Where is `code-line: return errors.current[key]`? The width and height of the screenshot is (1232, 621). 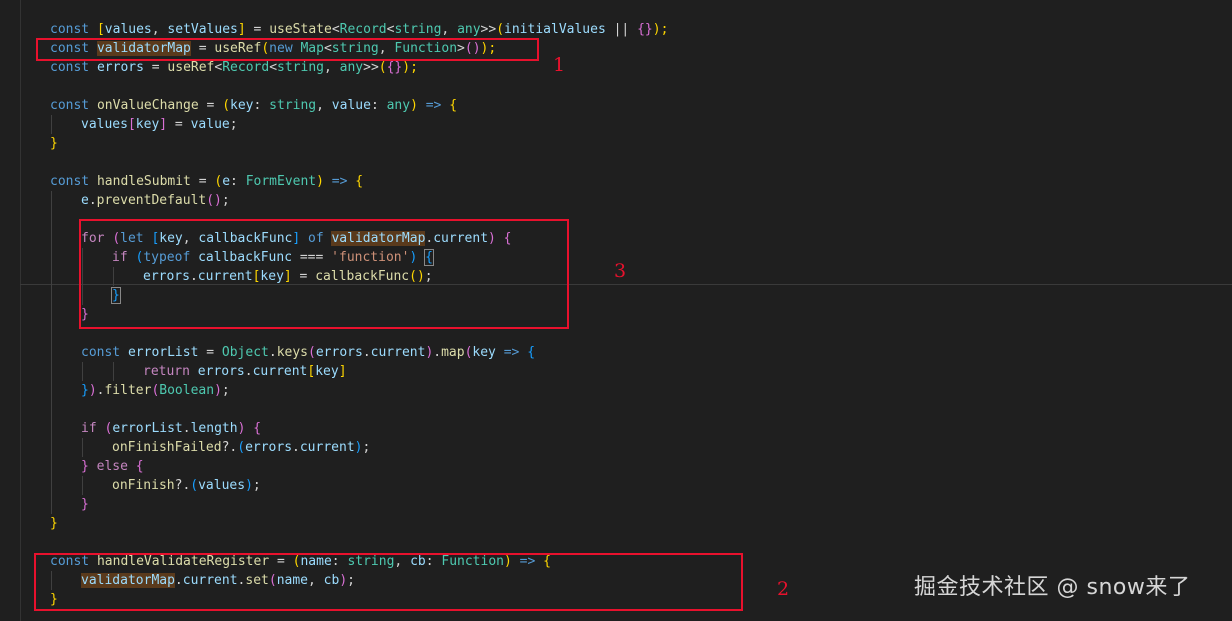
code-line: return errors.current[key] is located at coordinates (245, 371).